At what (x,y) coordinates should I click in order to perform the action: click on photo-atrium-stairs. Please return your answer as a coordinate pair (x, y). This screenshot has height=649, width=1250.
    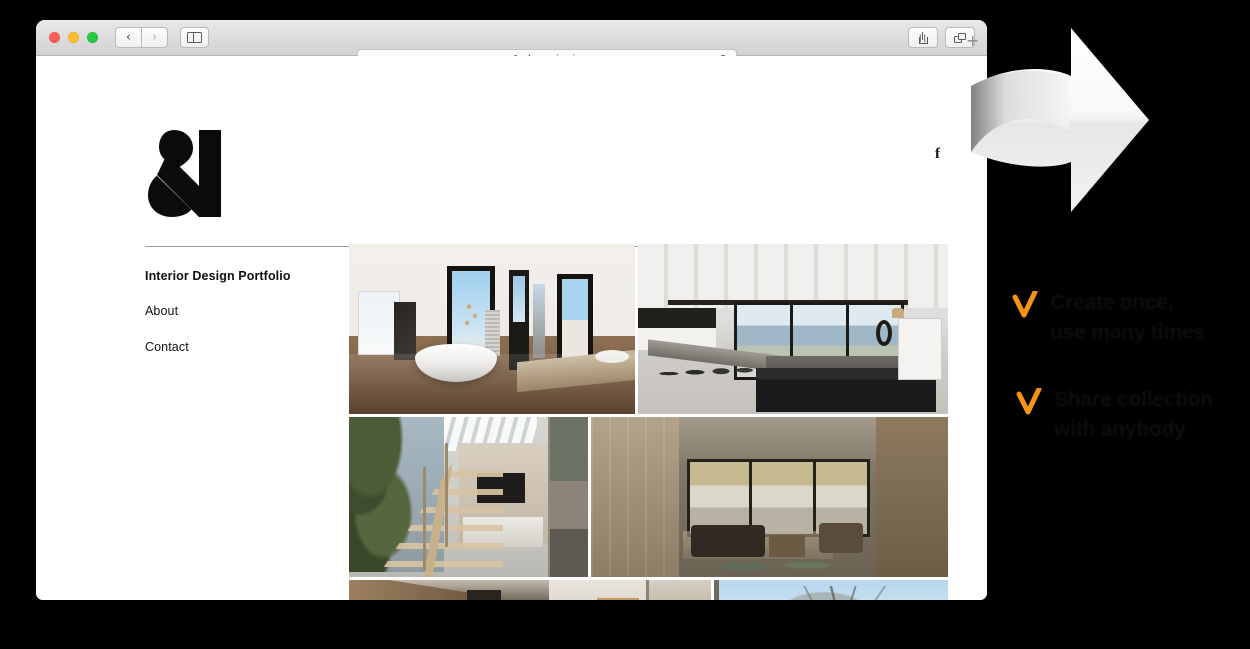
    Looking at the image, I should click on (468, 497).